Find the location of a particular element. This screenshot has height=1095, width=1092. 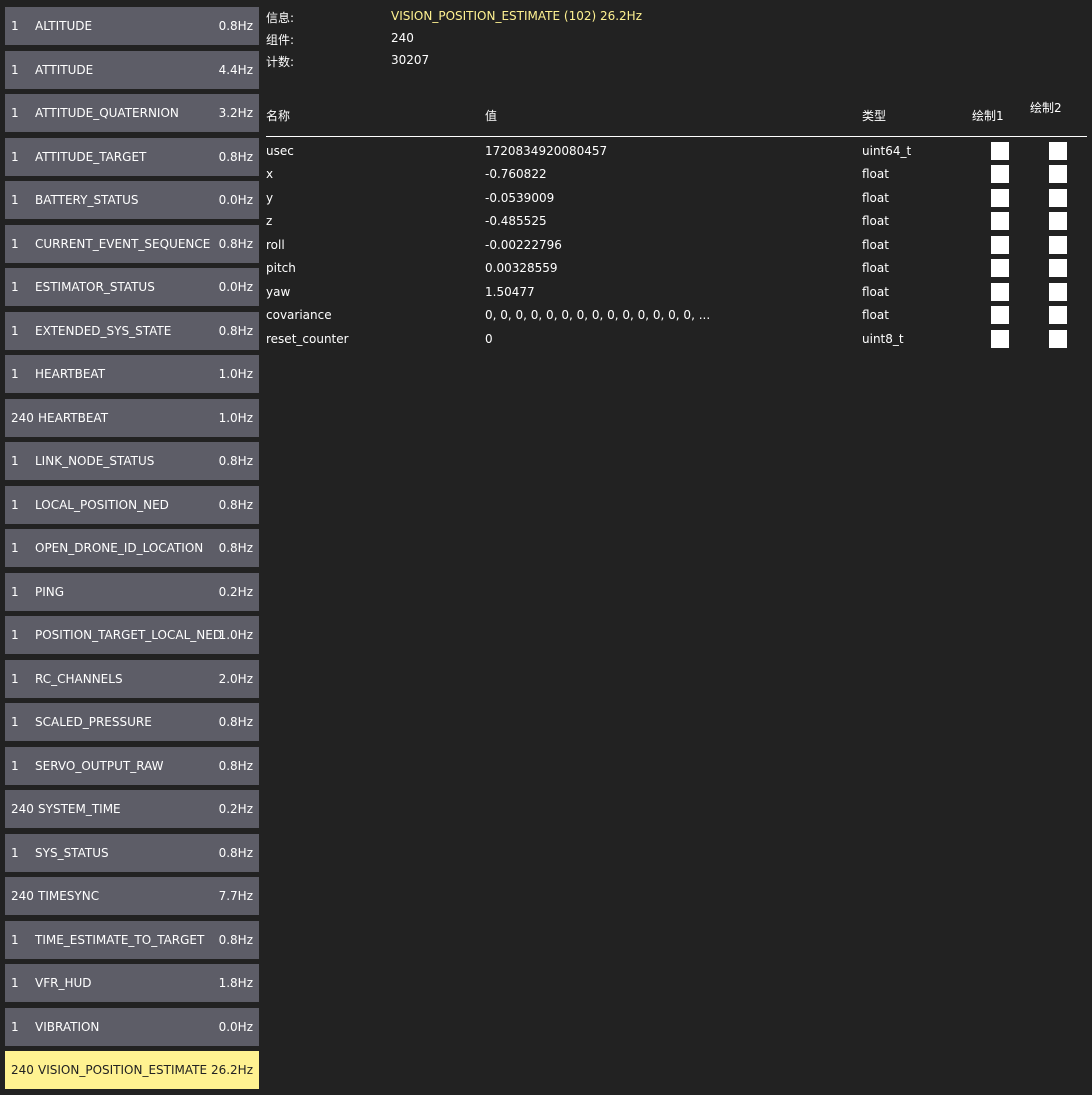

message-button: 240 SYSTEM_TIME 0.2Hz is located at coordinates (132, 809).